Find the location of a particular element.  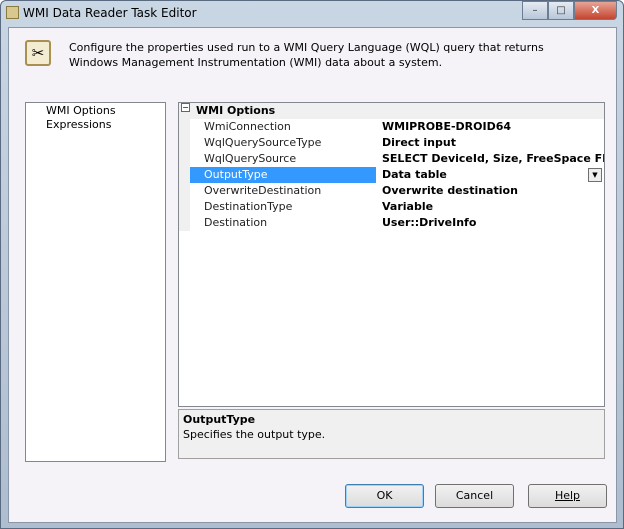

task-tools-icon: ✂ is located at coordinates (38, 53).